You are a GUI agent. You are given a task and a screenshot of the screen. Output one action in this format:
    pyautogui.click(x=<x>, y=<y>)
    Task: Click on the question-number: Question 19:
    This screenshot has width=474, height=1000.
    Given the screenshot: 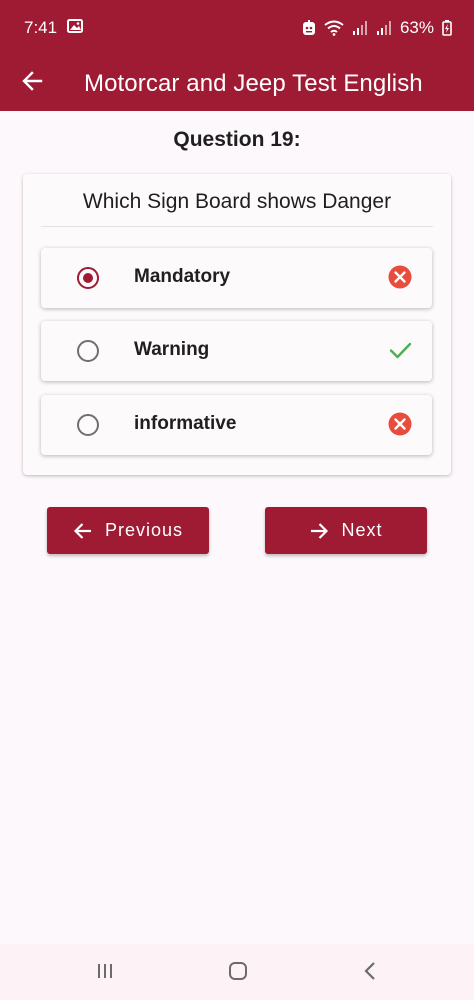 What is the action you would take?
    pyautogui.click(x=237, y=139)
    